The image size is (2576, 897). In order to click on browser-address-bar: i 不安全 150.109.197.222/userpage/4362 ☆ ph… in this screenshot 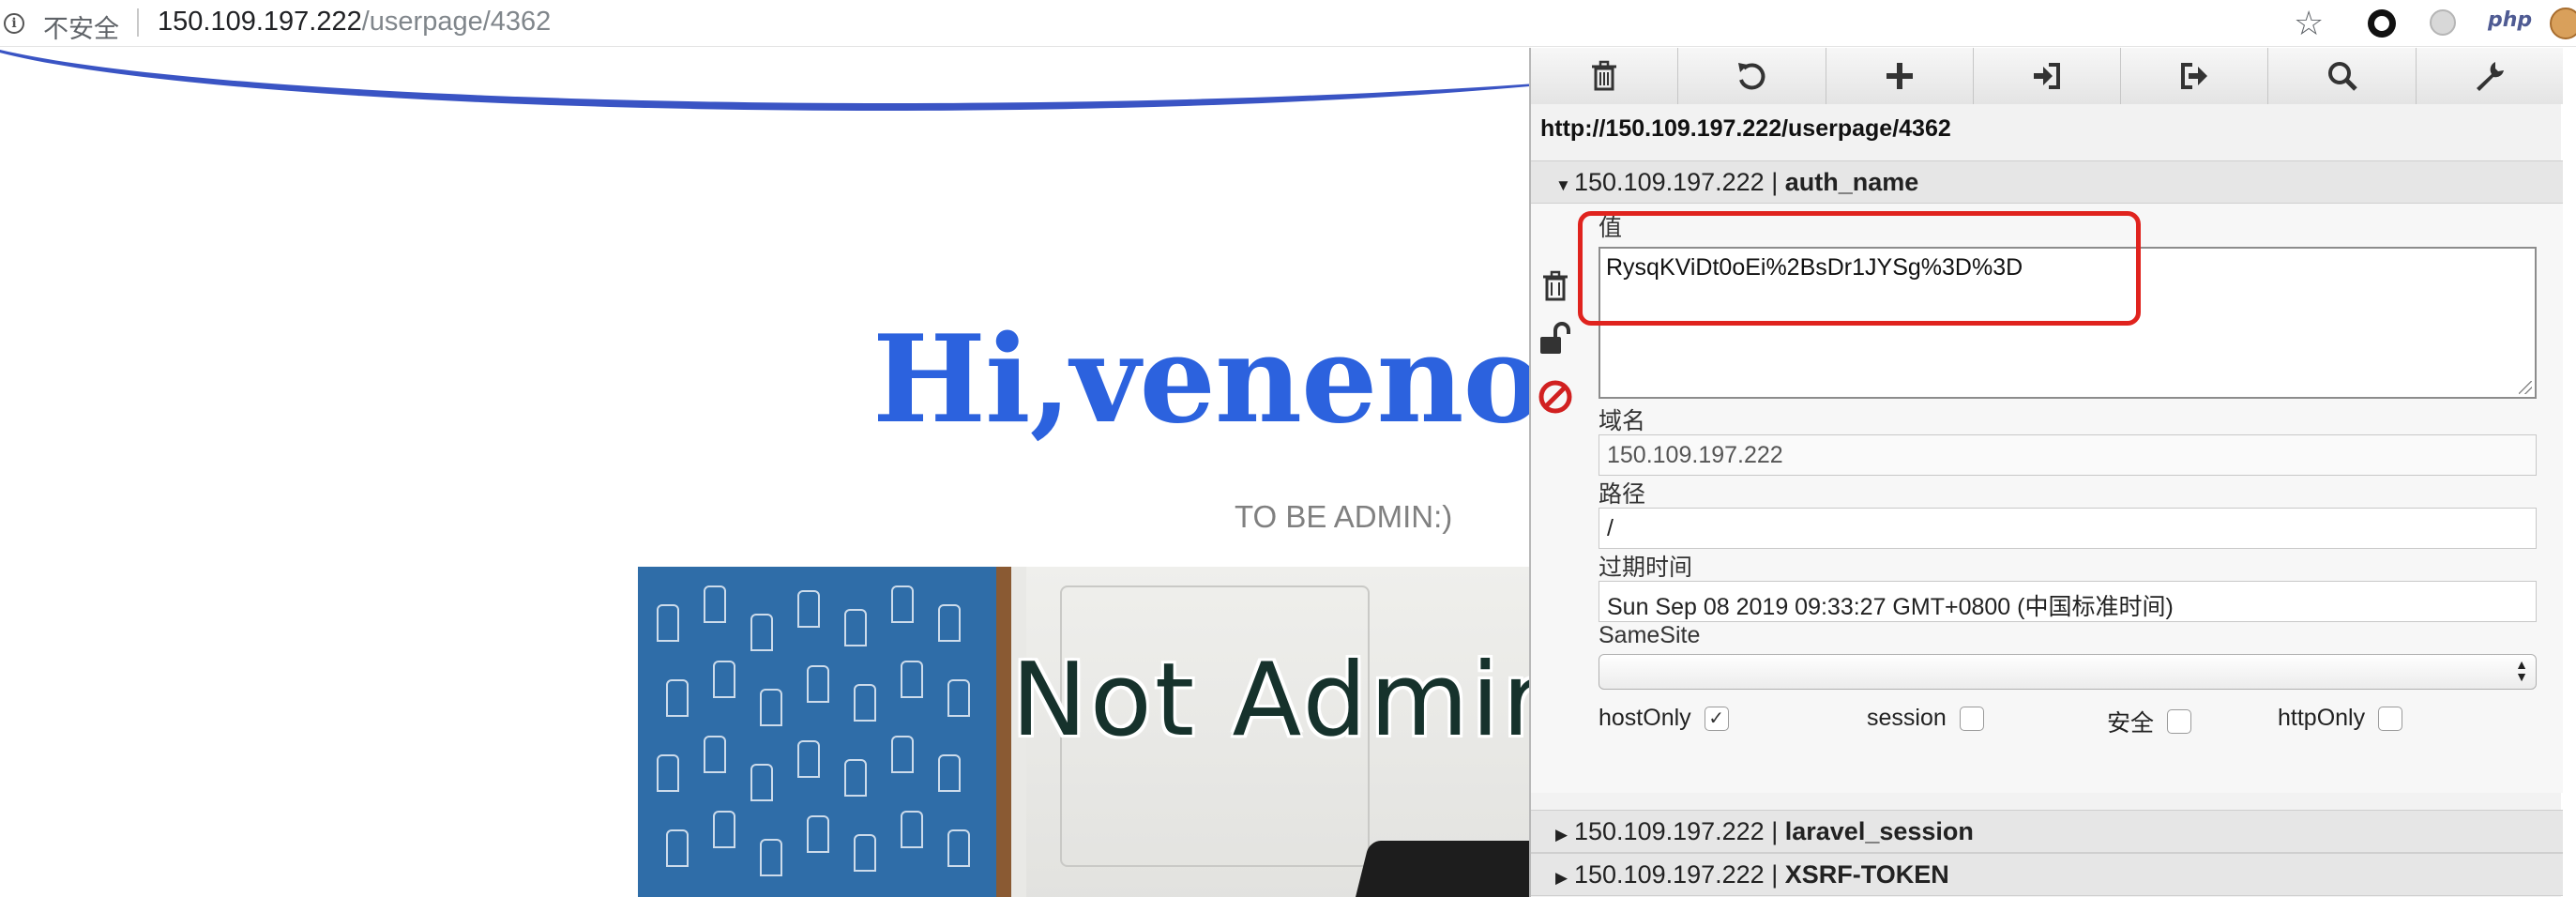, I will do `click(1288, 23)`.